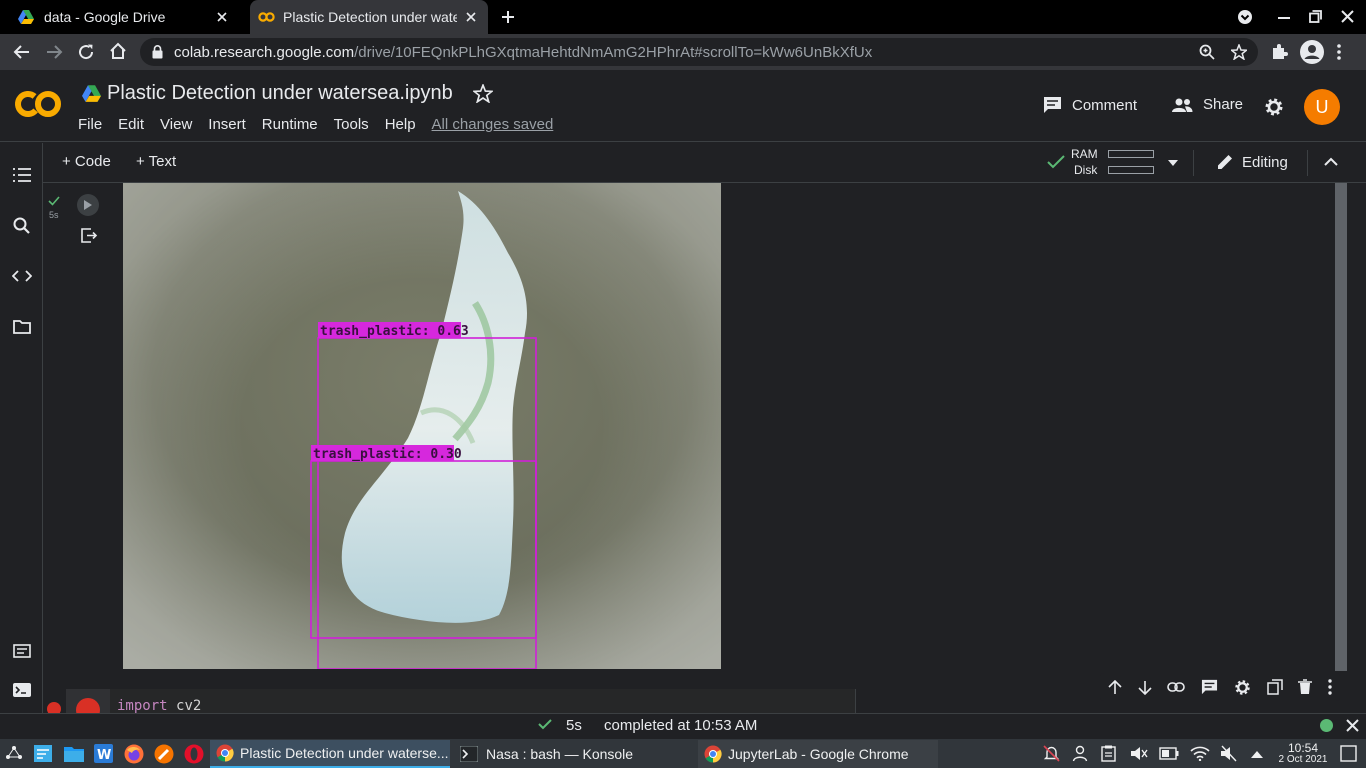 This screenshot has height=768, width=1366. Describe the element at coordinates (176, 124) in the screenshot. I see `menu-view: View` at that location.